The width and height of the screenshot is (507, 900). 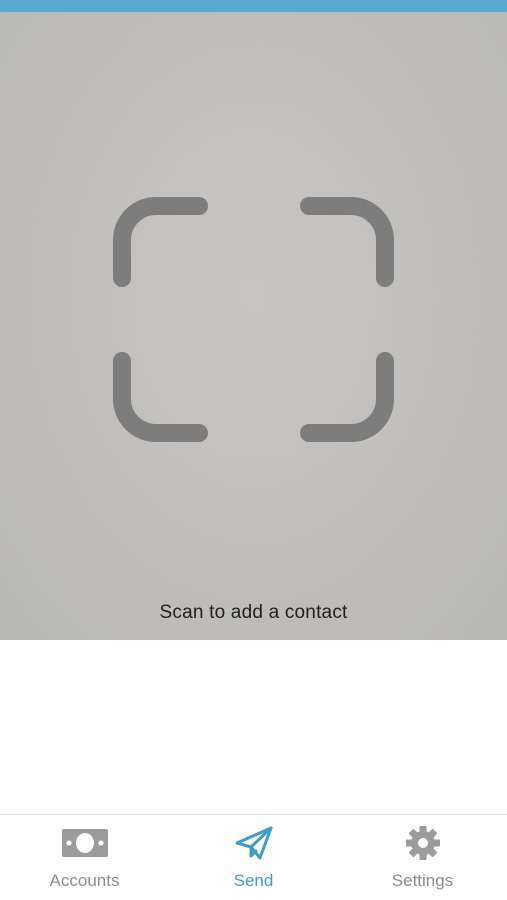 I want to click on scan-corner-top-left, so click(x=160, y=242).